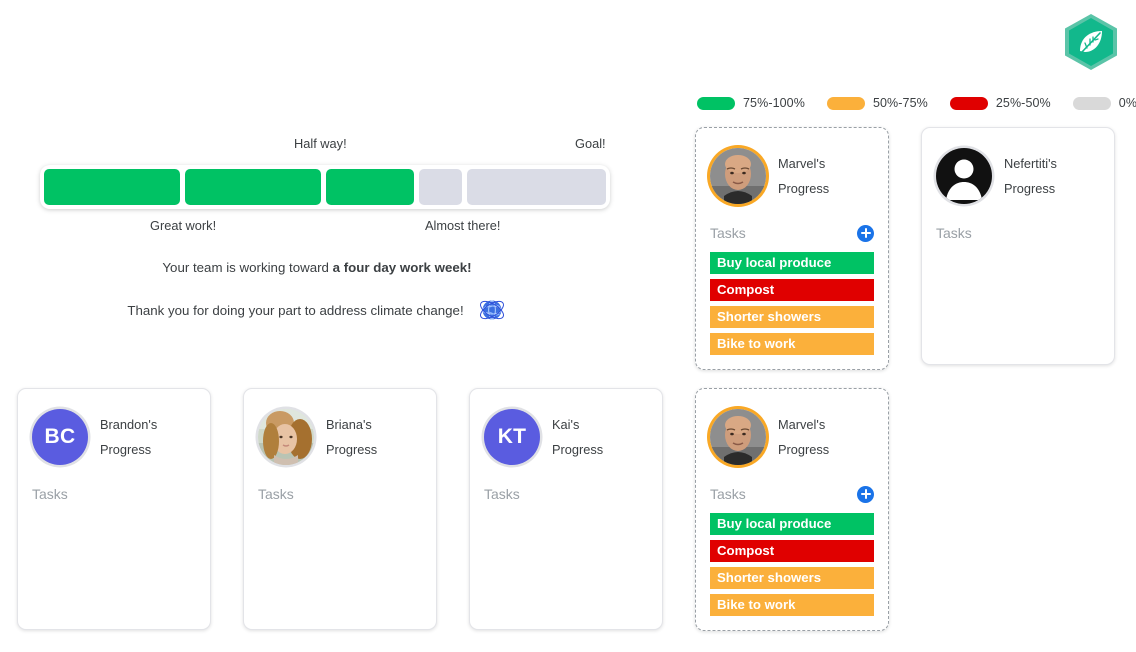 This screenshot has height=652, width=1136. I want to click on team-progress-bar, so click(325, 187).